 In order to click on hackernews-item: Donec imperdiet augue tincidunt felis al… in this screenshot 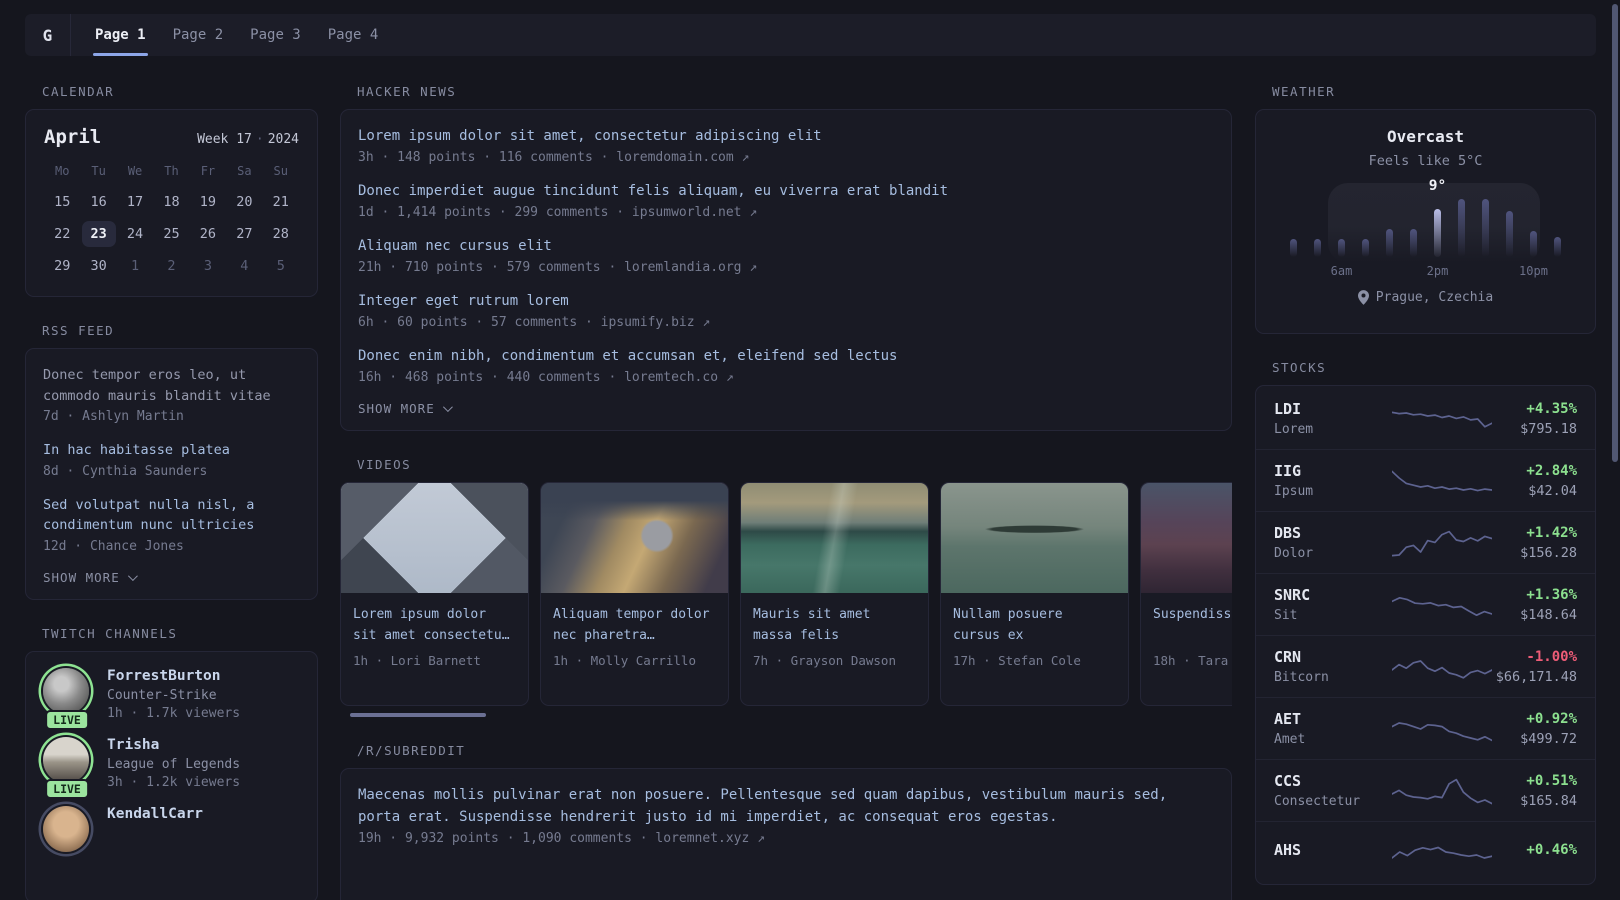, I will do `click(786, 200)`.